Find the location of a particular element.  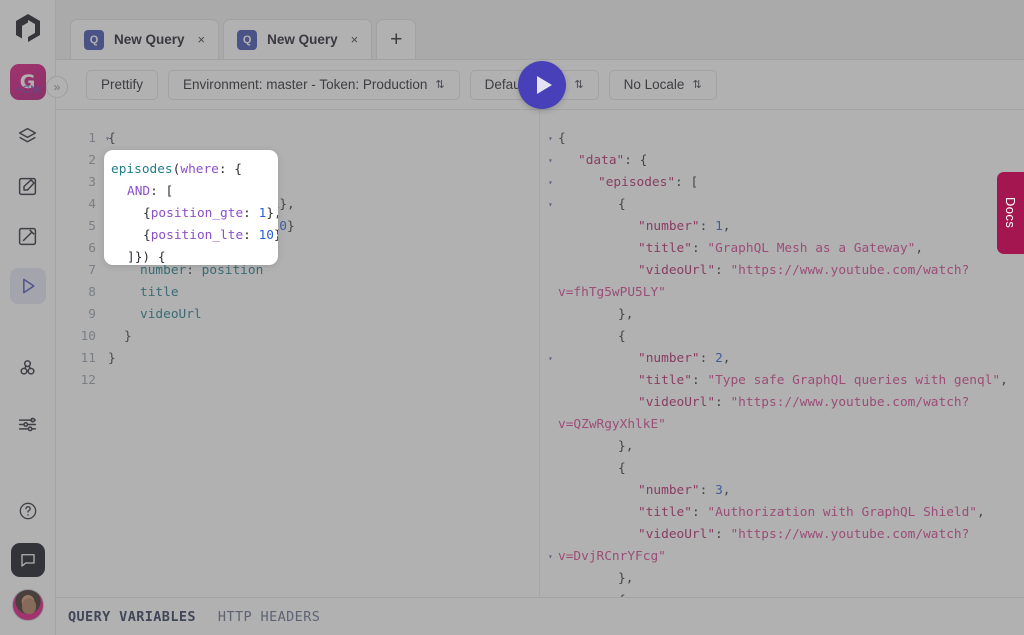

query-tab-2: Q New Query × is located at coordinates (298, 39).